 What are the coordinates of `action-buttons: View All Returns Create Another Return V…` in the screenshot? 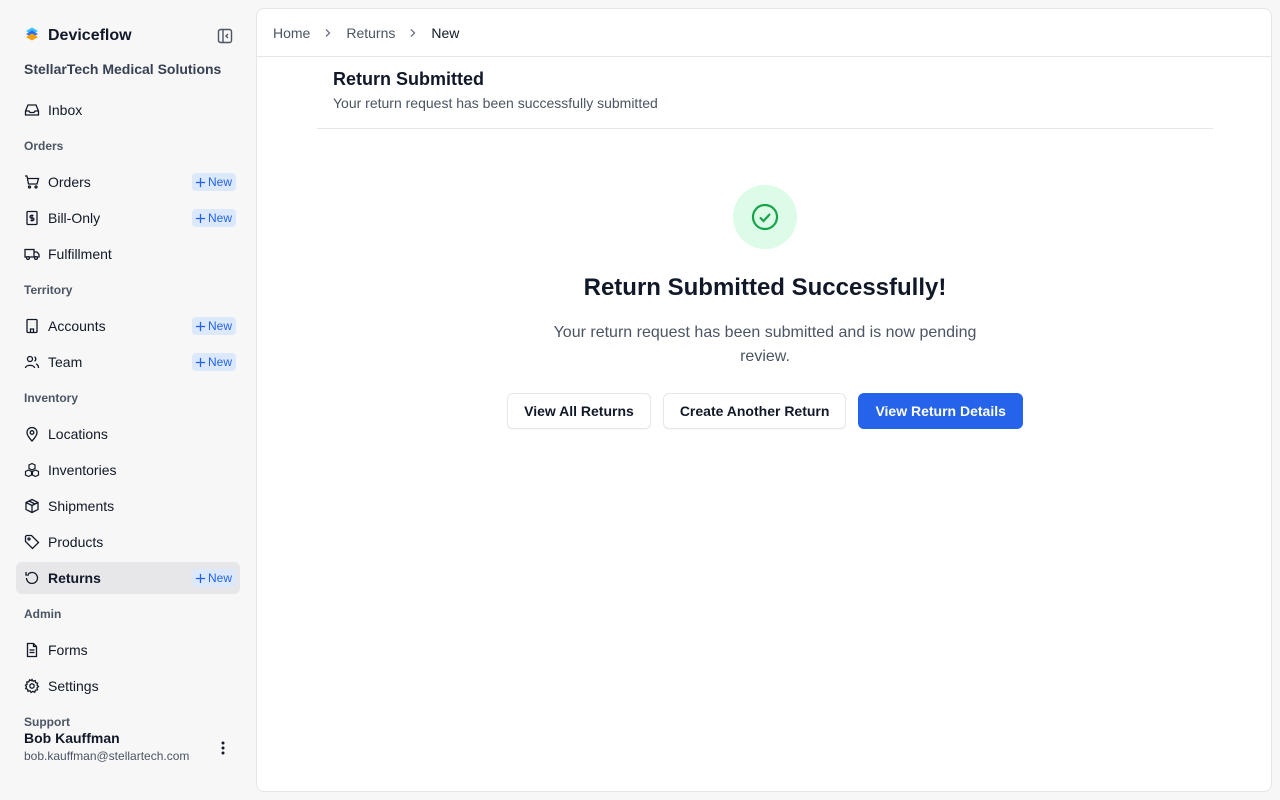 It's located at (765, 411).